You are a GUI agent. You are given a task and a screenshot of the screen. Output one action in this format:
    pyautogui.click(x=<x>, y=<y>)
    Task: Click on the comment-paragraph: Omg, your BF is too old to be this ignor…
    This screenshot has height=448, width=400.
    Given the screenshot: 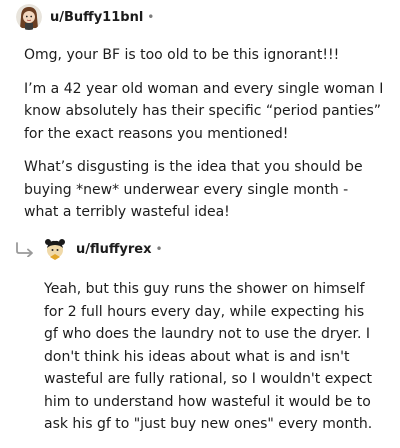 What is the action you would take?
    pyautogui.click(x=182, y=55)
    